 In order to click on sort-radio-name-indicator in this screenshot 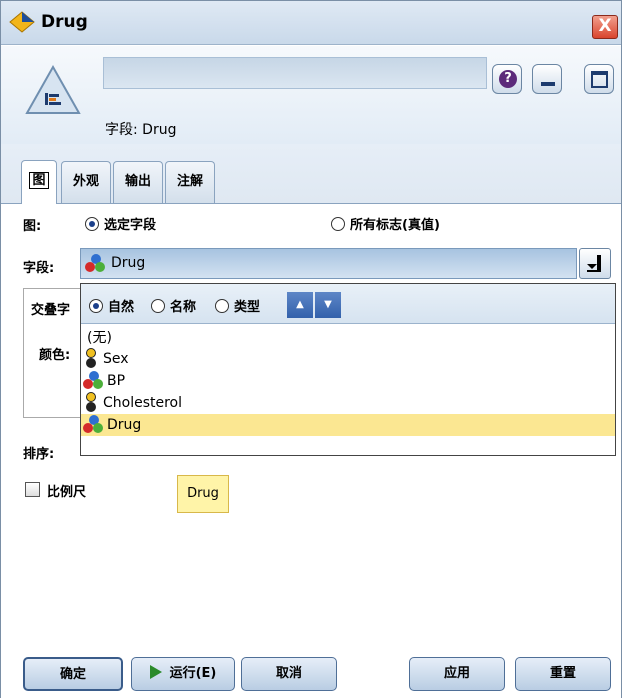, I will do `click(158, 305)`.